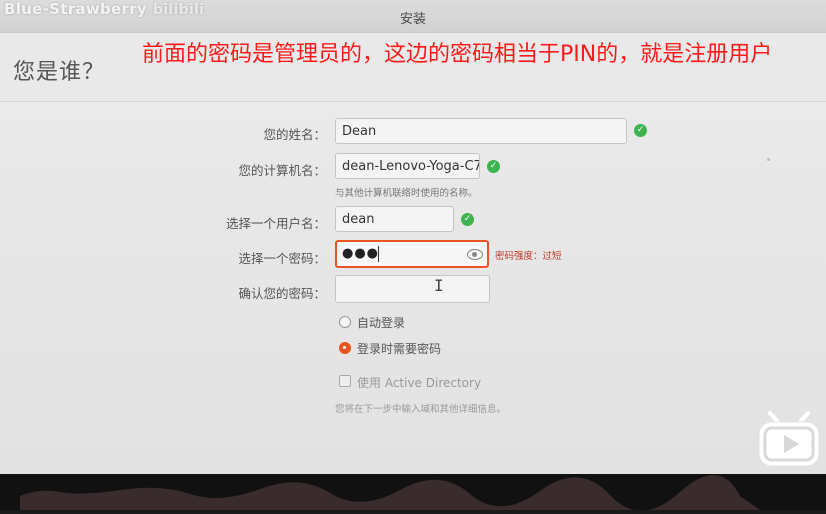 The image size is (826, 514). I want to click on waveform-decoration, so click(390, 492).